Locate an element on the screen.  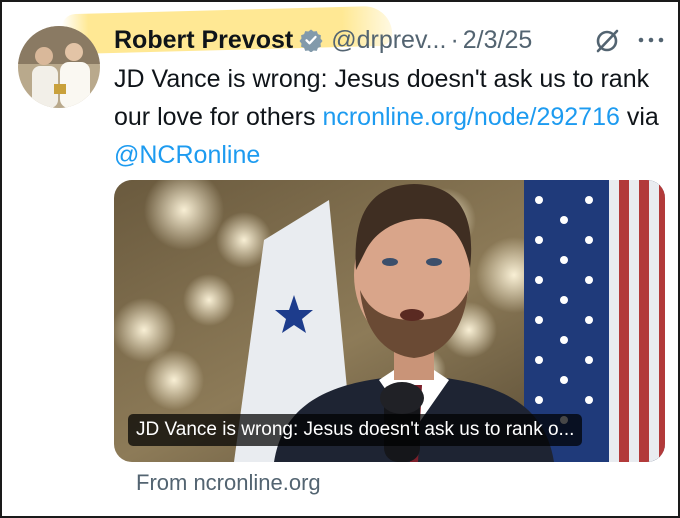
verified-badge-icon is located at coordinates (311, 40).